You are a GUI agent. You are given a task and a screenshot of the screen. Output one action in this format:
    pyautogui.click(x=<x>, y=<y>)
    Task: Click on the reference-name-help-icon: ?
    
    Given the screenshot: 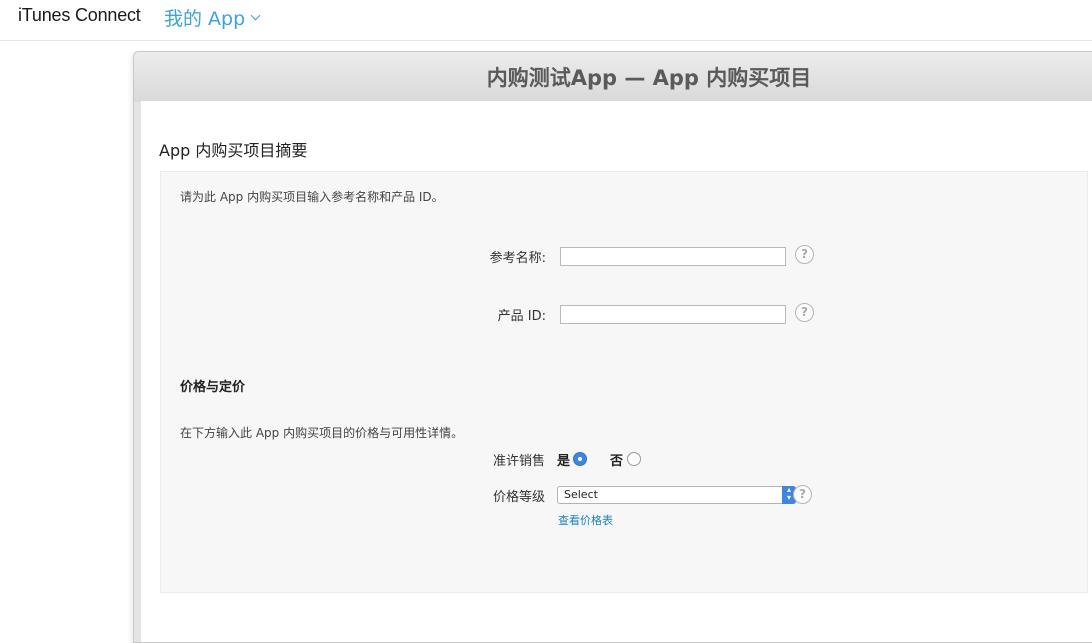 What is the action you would take?
    pyautogui.click(x=804, y=254)
    